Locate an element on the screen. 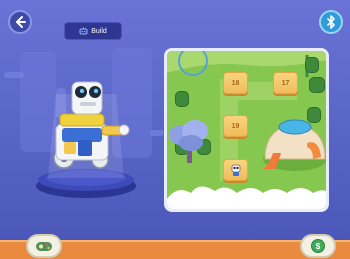 The image size is (350, 259). robot-mouth is located at coordinates (88, 104).